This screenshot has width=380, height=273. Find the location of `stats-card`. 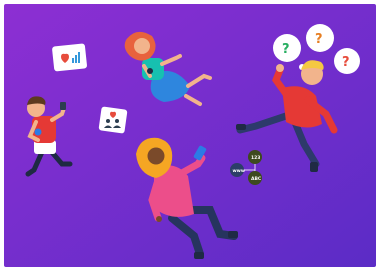

stats-card is located at coordinates (69, 57).